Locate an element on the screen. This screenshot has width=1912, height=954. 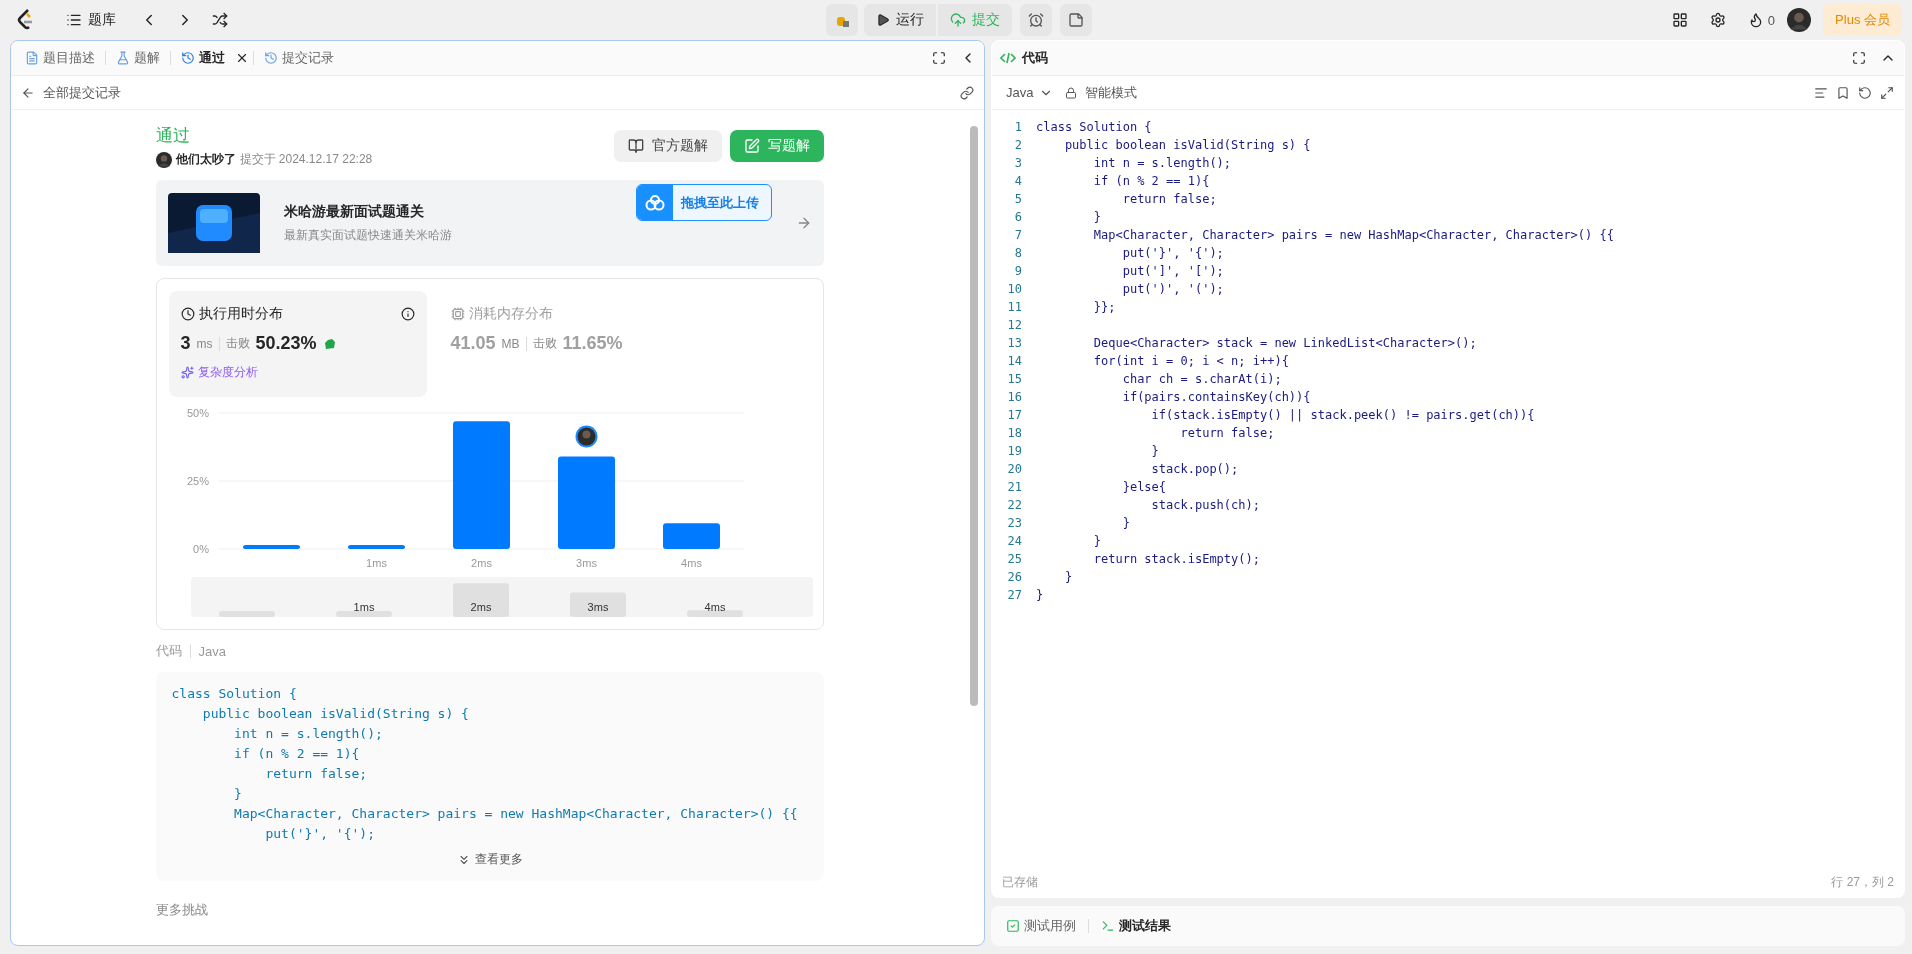
code-line: }}; is located at coordinates (1104, 307).